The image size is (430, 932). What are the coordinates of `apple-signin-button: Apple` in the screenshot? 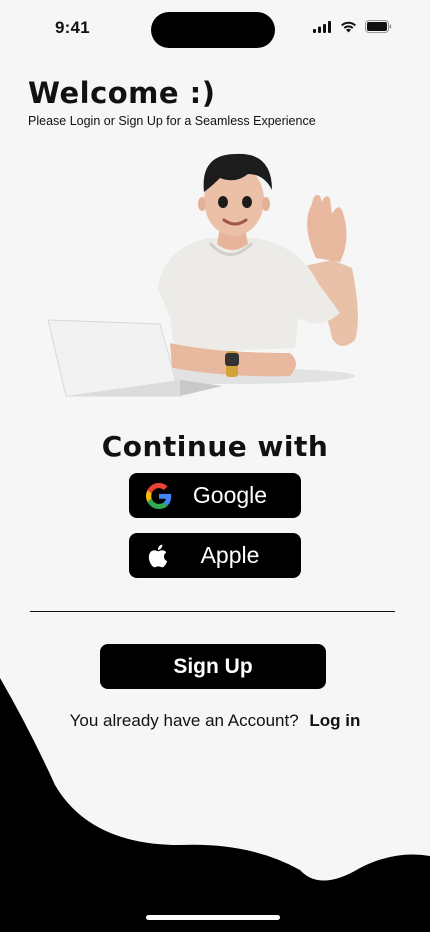 It's located at (215, 555).